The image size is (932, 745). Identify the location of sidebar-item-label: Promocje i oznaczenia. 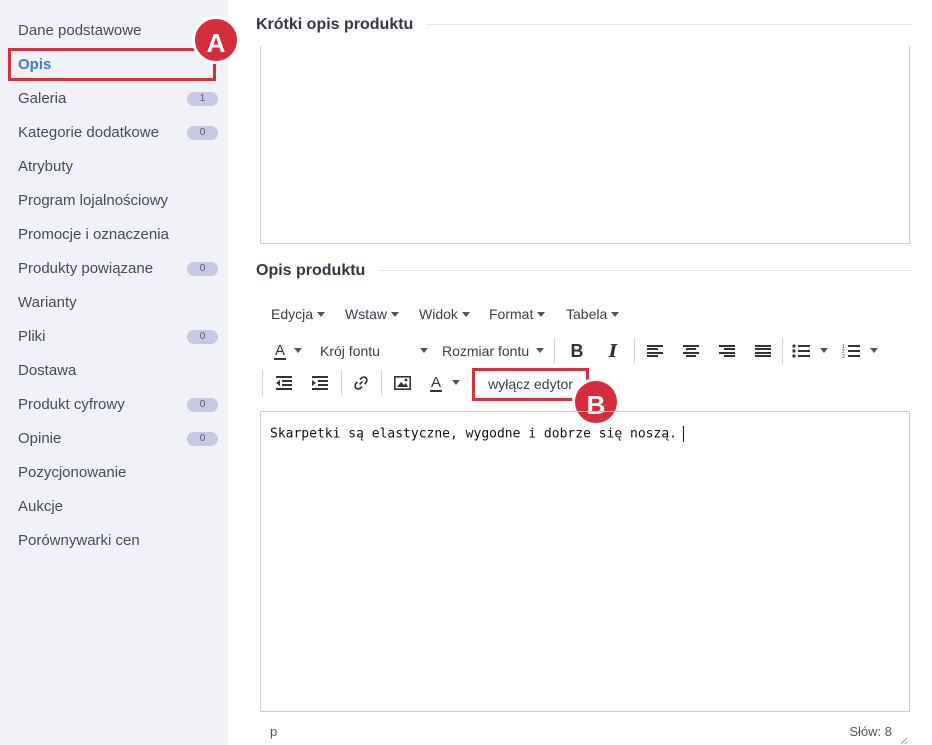
(93, 234).